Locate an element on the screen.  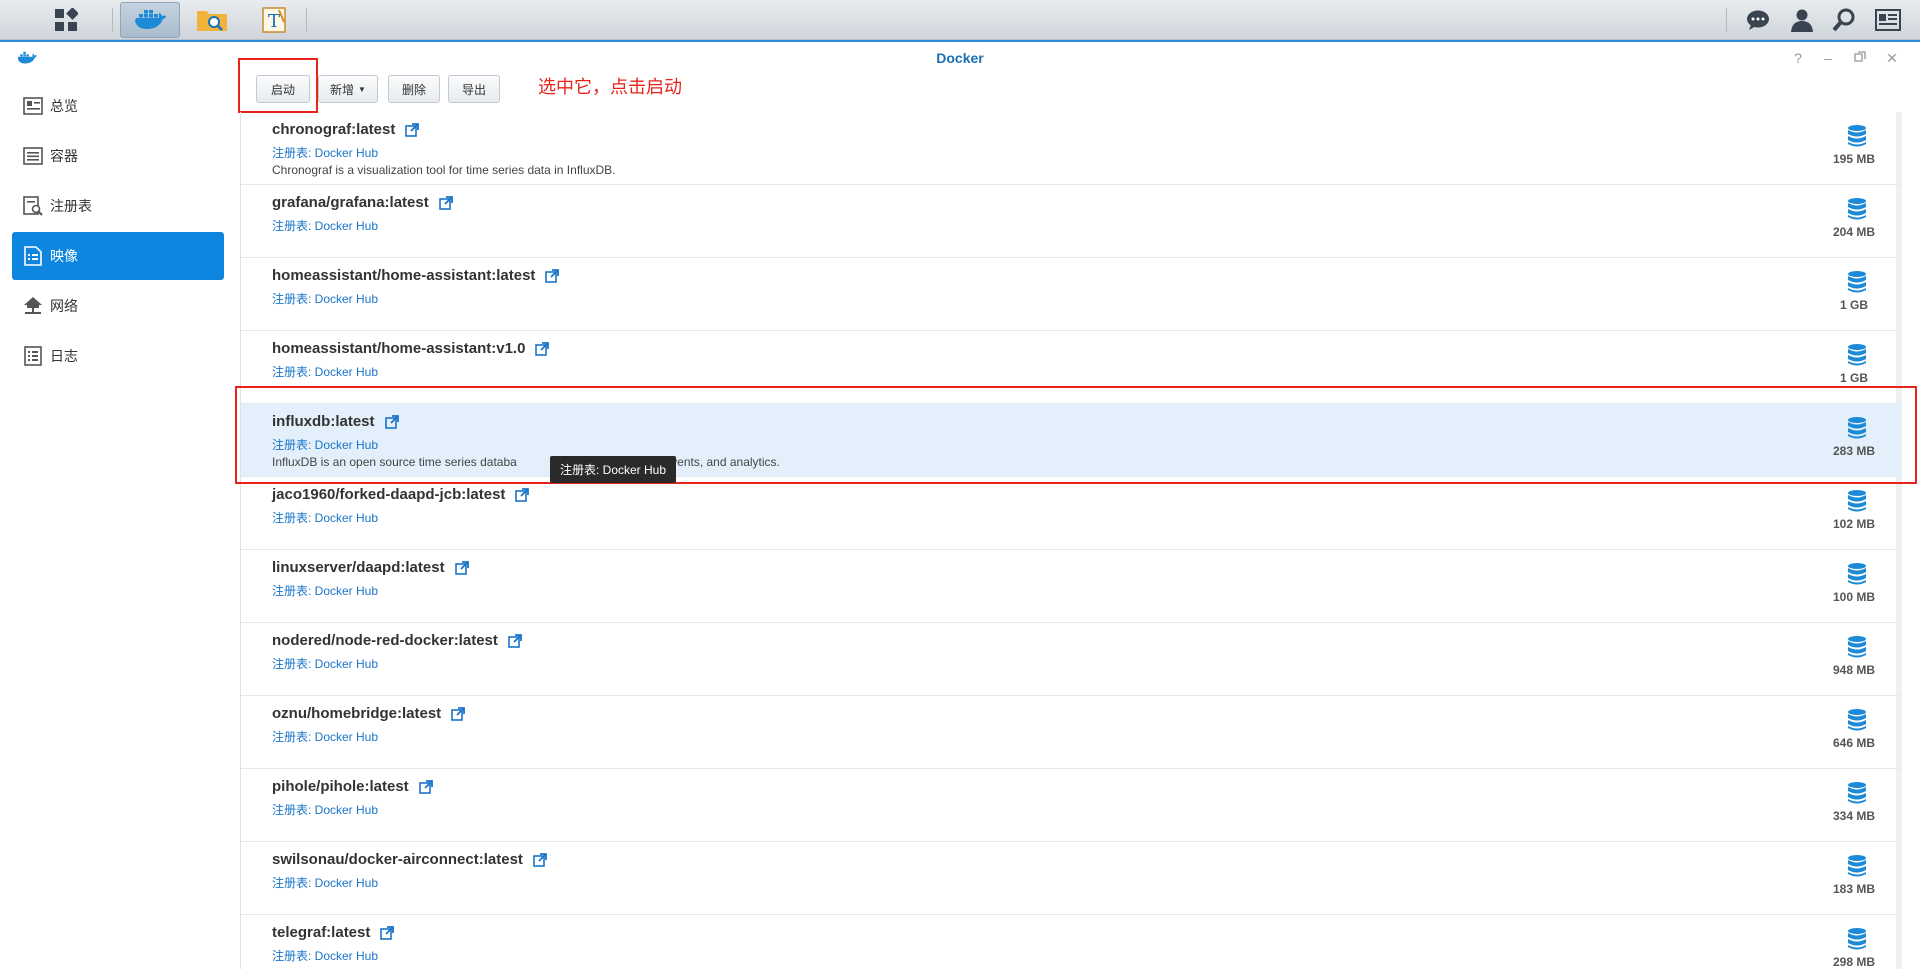
image-name: oznu/homebridge:latest is located at coordinates (369, 713).